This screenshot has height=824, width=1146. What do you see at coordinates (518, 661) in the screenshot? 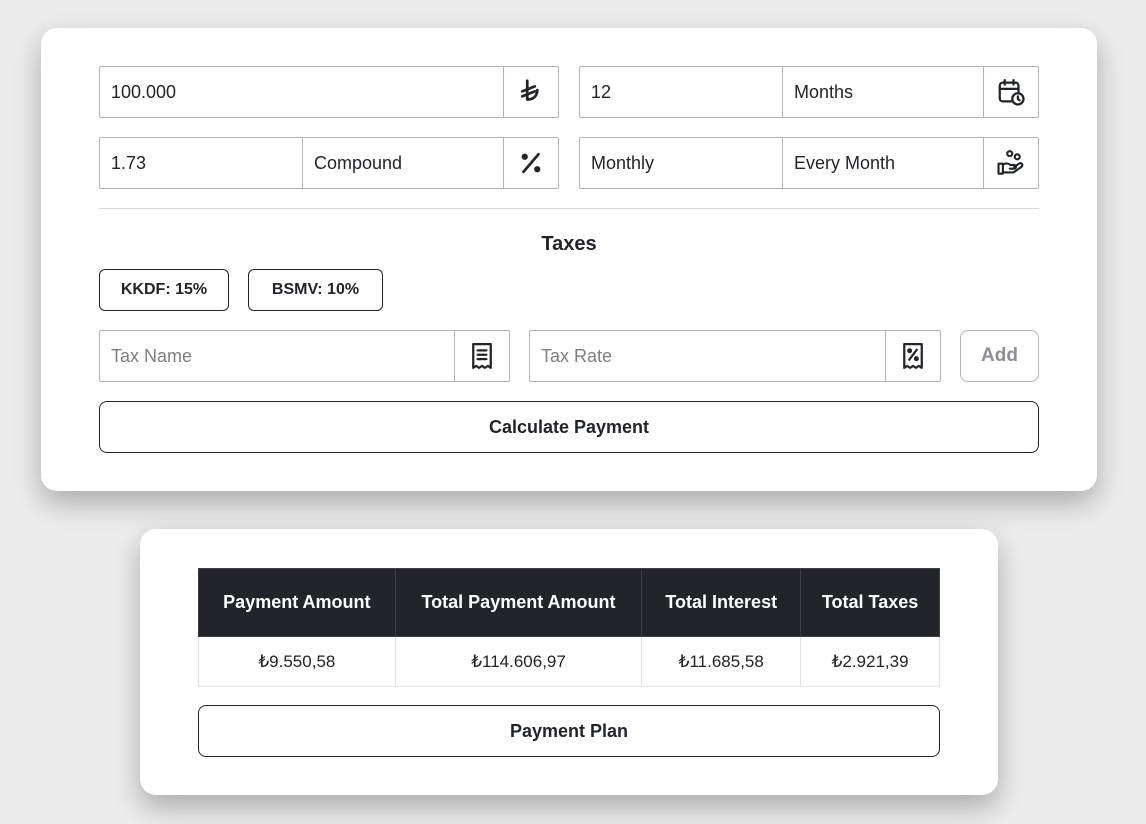
I see `cell-total-payment-amount: ₺114.606,97` at bounding box center [518, 661].